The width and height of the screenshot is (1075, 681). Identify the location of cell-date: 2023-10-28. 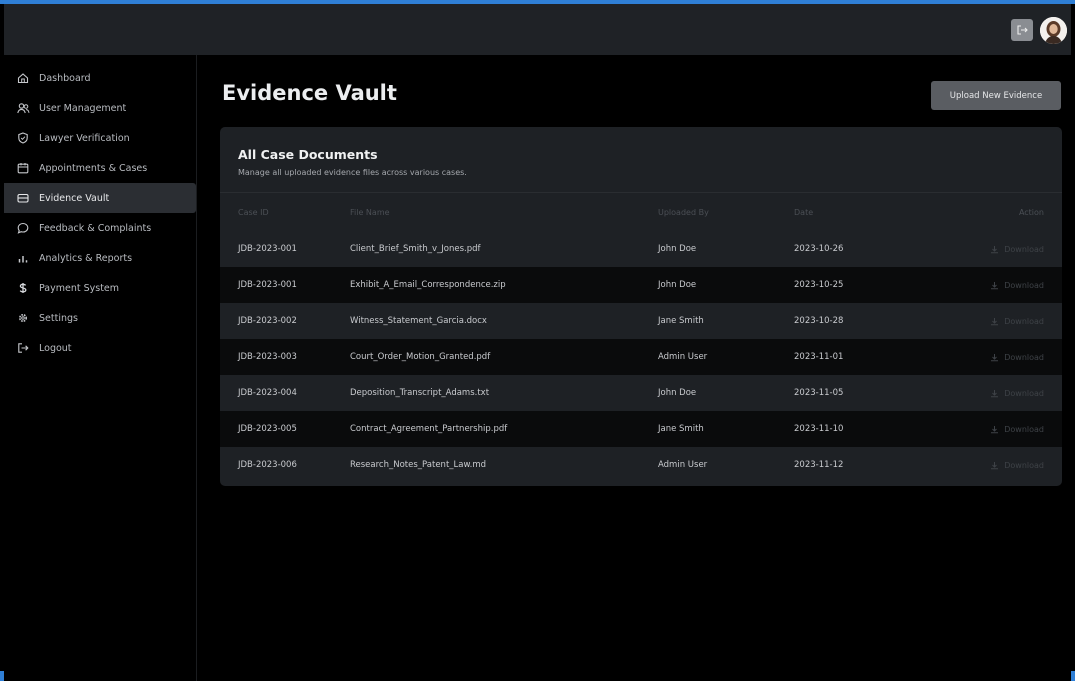
(819, 321).